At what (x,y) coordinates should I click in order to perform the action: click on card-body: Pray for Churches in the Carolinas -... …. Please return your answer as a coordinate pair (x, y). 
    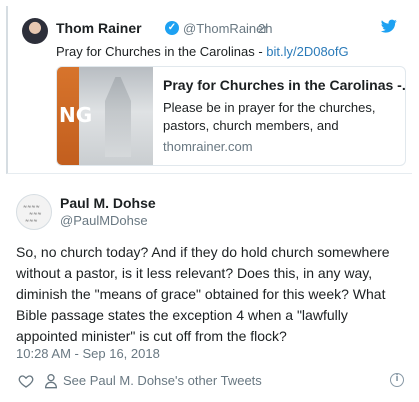
    Looking at the image, I should click on (284, 115).